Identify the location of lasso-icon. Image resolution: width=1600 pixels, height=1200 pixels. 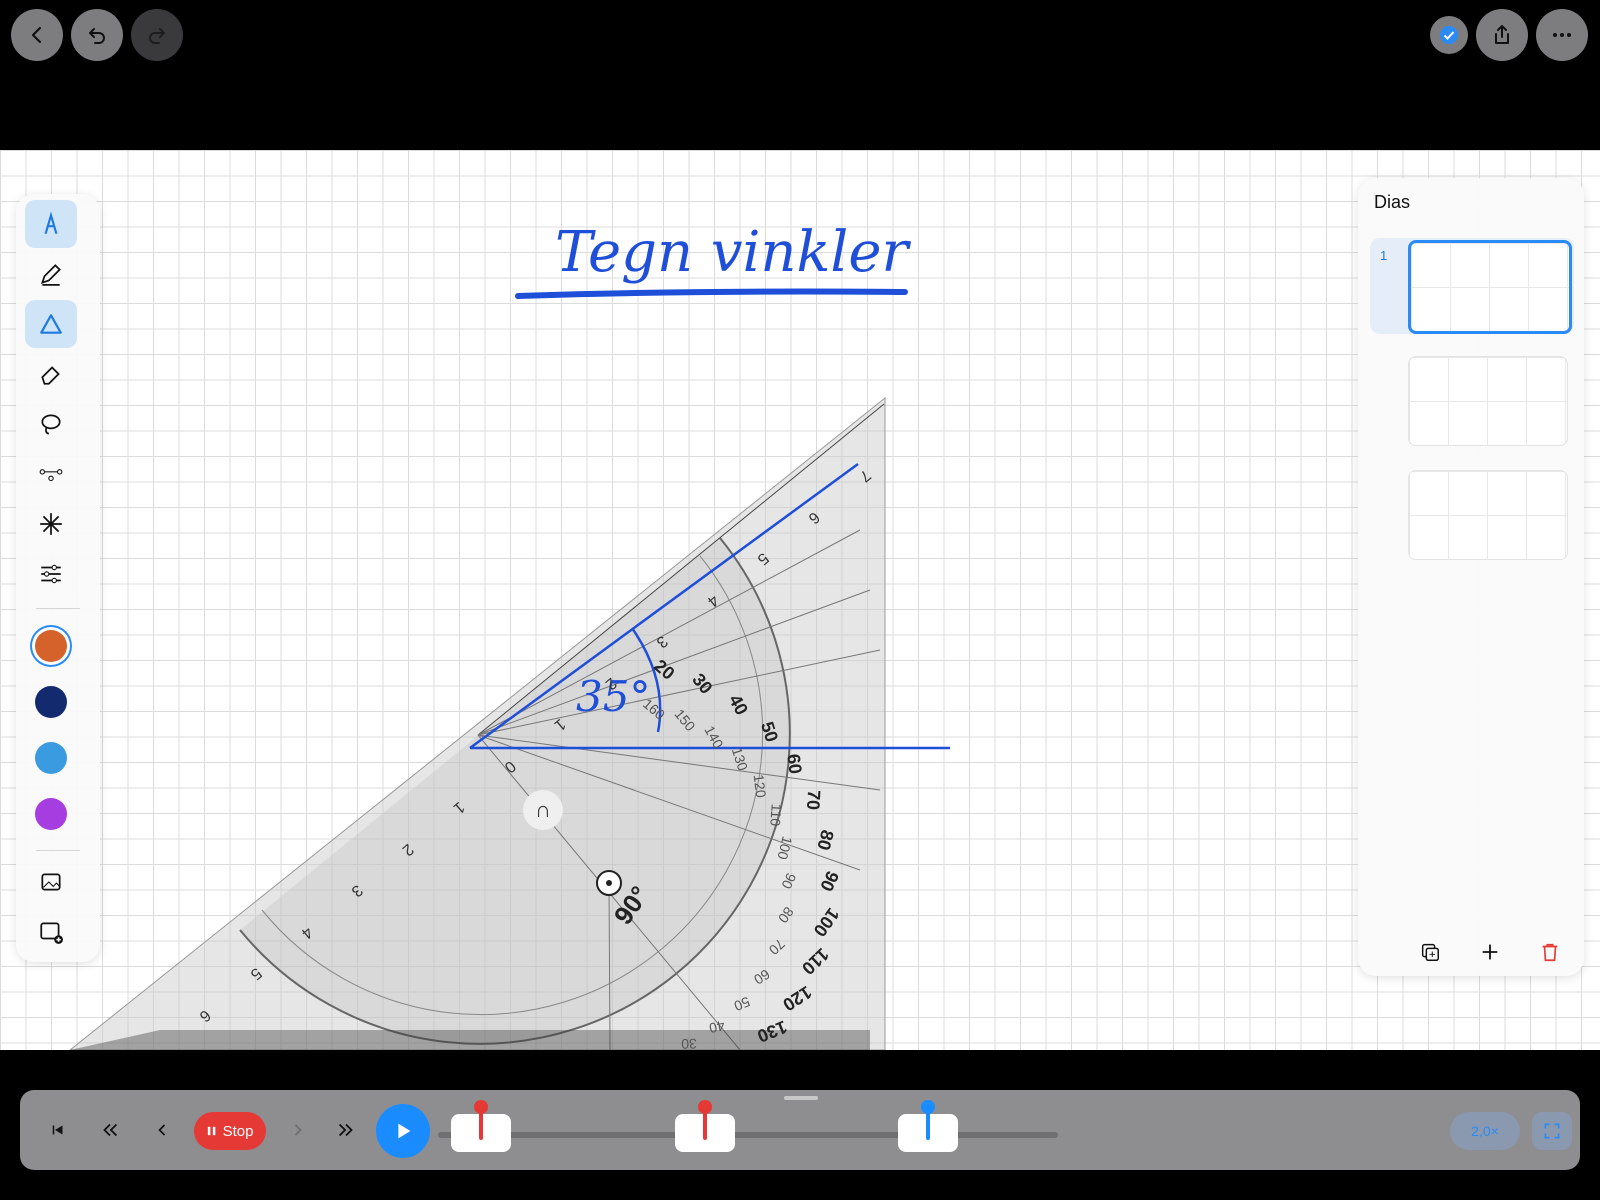
(51, 424).